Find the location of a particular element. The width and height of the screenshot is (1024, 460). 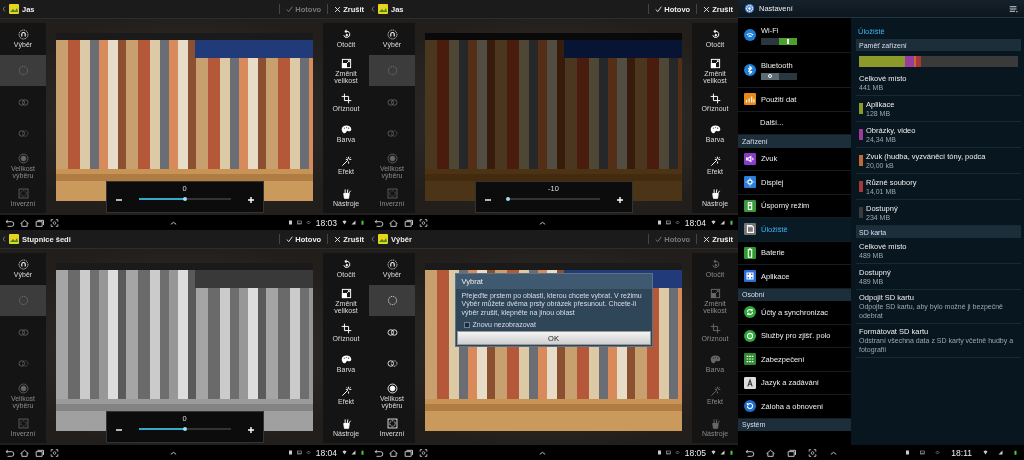

grid-icon is located at coordinates (750, 276).